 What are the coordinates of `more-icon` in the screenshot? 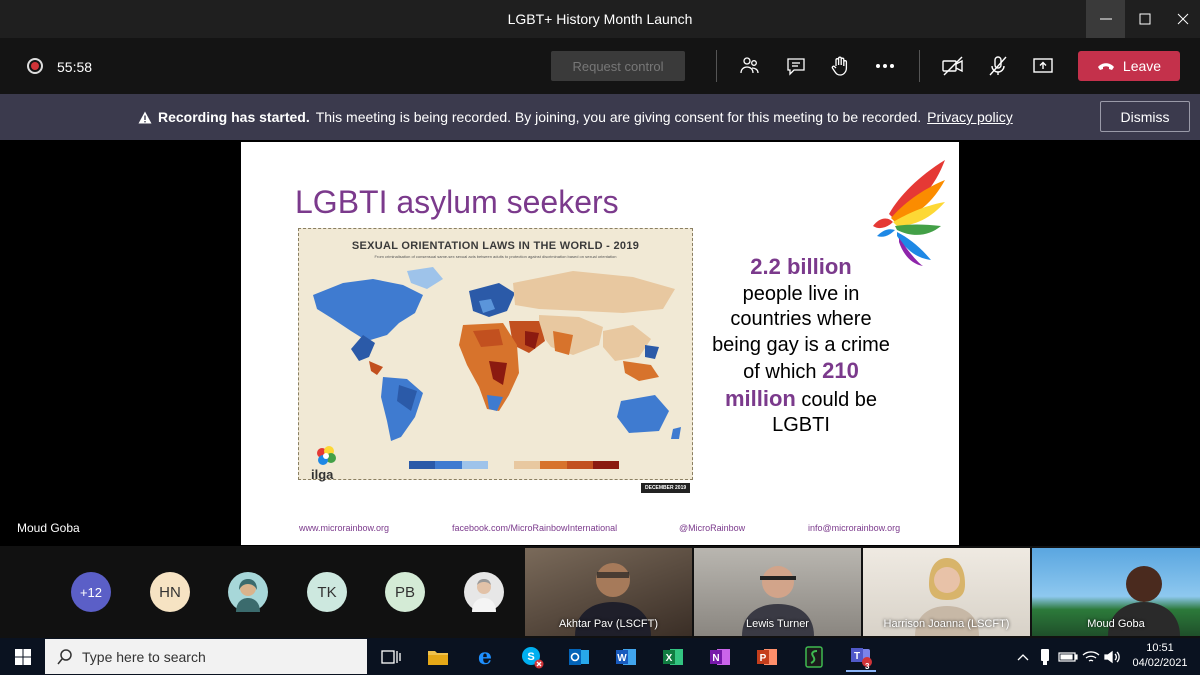 It's located at (885, 66).